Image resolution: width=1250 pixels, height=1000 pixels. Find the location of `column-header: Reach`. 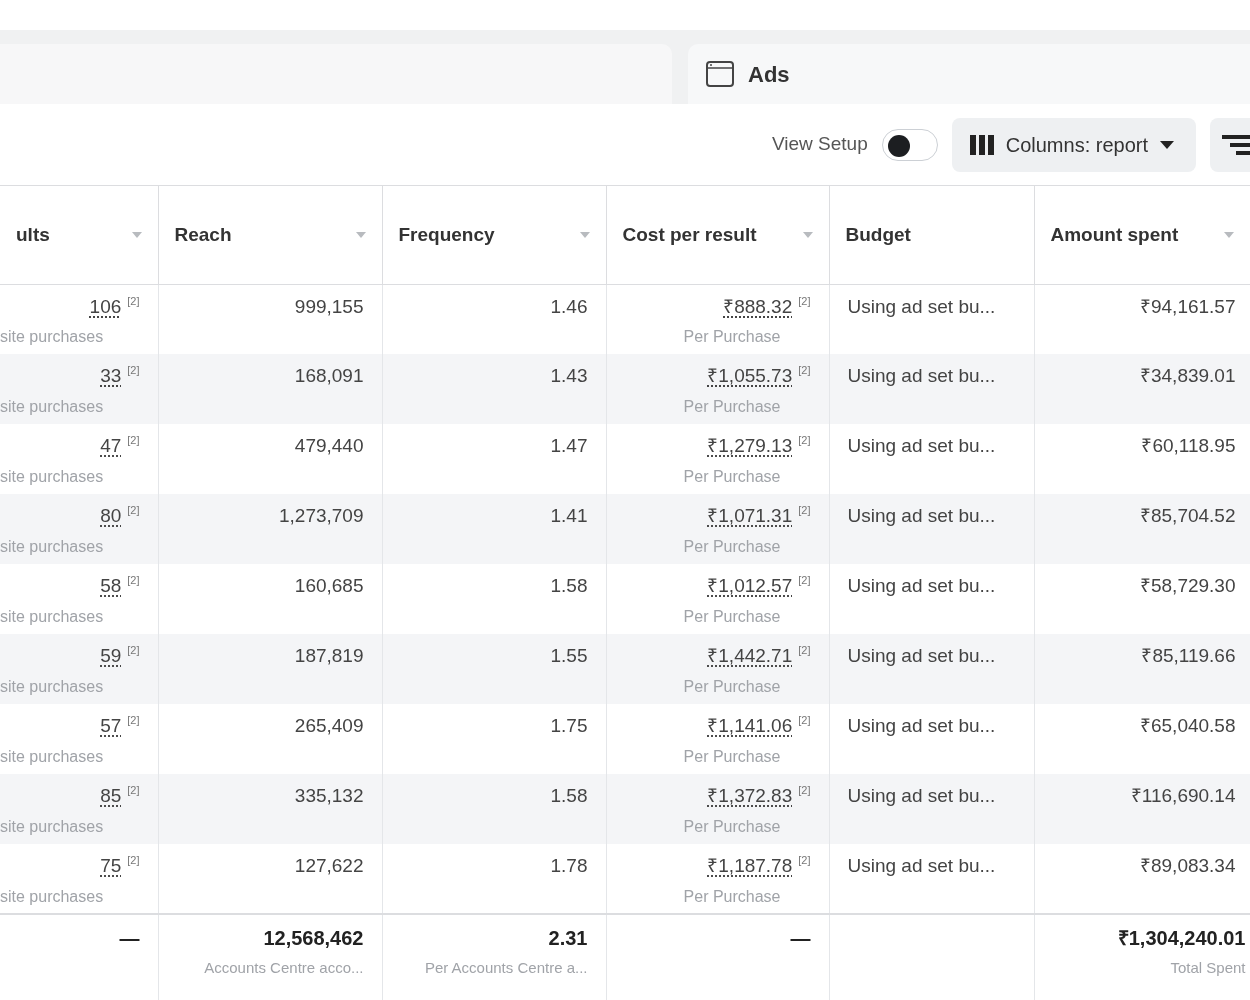

column-header: Reach is located at coordinates (203, 234).